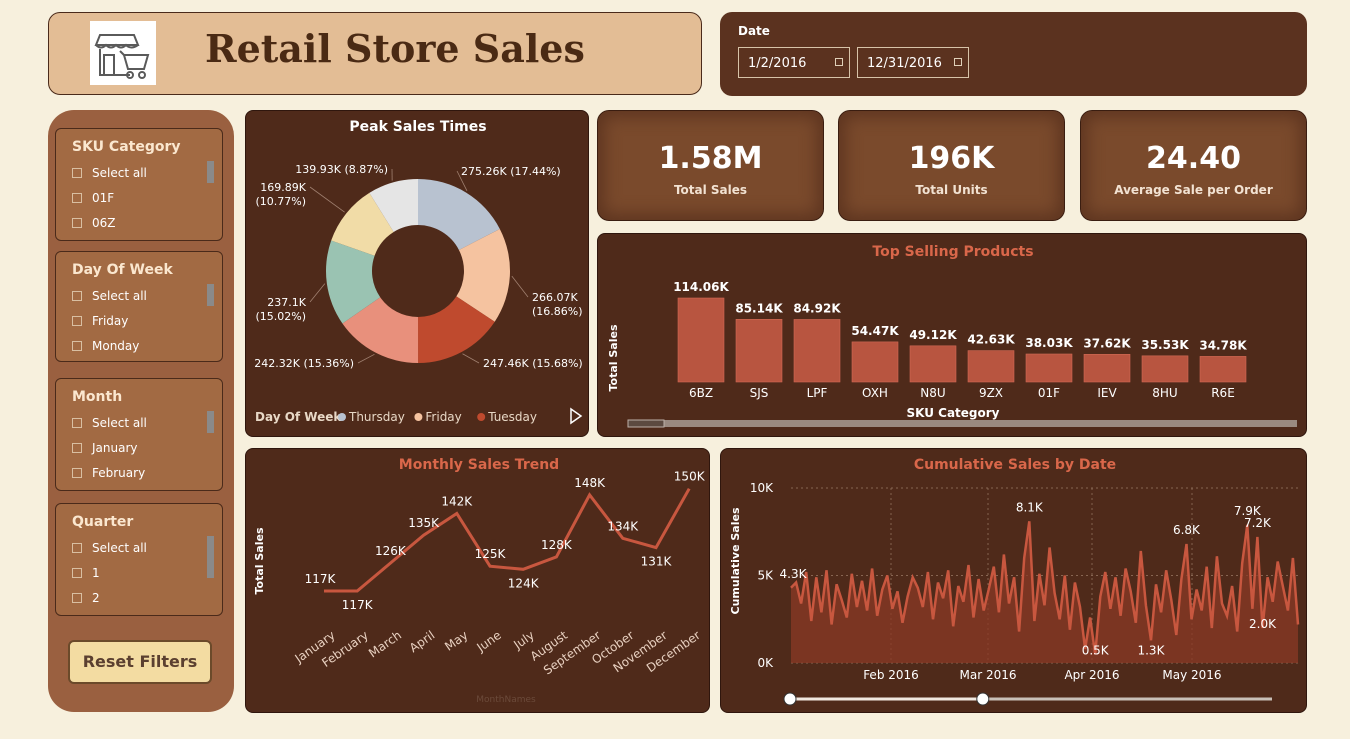 The image size is (1350, 739). Describe the element at coordinates (646, 423) in the screenshot. I see `scrollbar-thumb` at that location.